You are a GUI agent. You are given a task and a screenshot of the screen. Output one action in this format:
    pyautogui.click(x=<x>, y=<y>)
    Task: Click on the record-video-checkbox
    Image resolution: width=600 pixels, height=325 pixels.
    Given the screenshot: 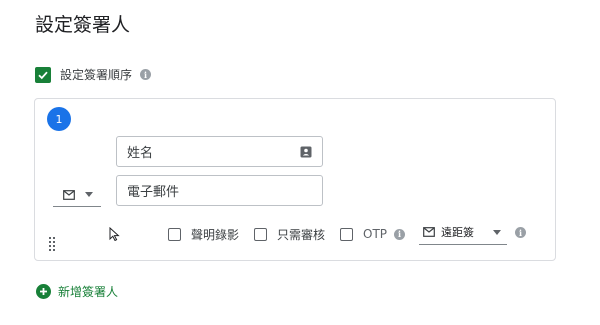 What is the action you would take?
    pyautogui.click(x=174, y=234)
    